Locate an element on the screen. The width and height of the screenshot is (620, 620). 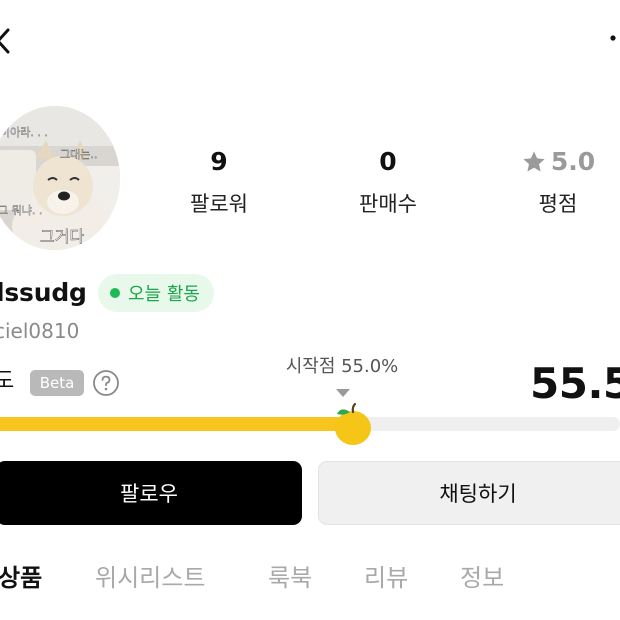
sales-stat: 0 판매수 is located at coordinates (388, 182).